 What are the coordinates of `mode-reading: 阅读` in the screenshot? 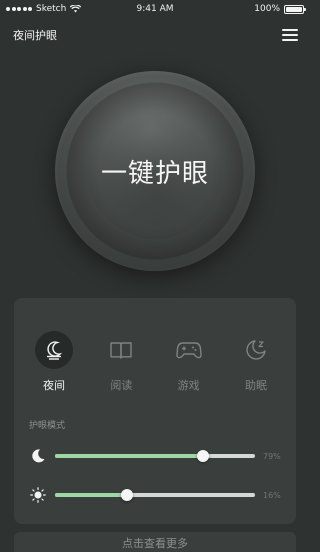 It's located at (121, 362).